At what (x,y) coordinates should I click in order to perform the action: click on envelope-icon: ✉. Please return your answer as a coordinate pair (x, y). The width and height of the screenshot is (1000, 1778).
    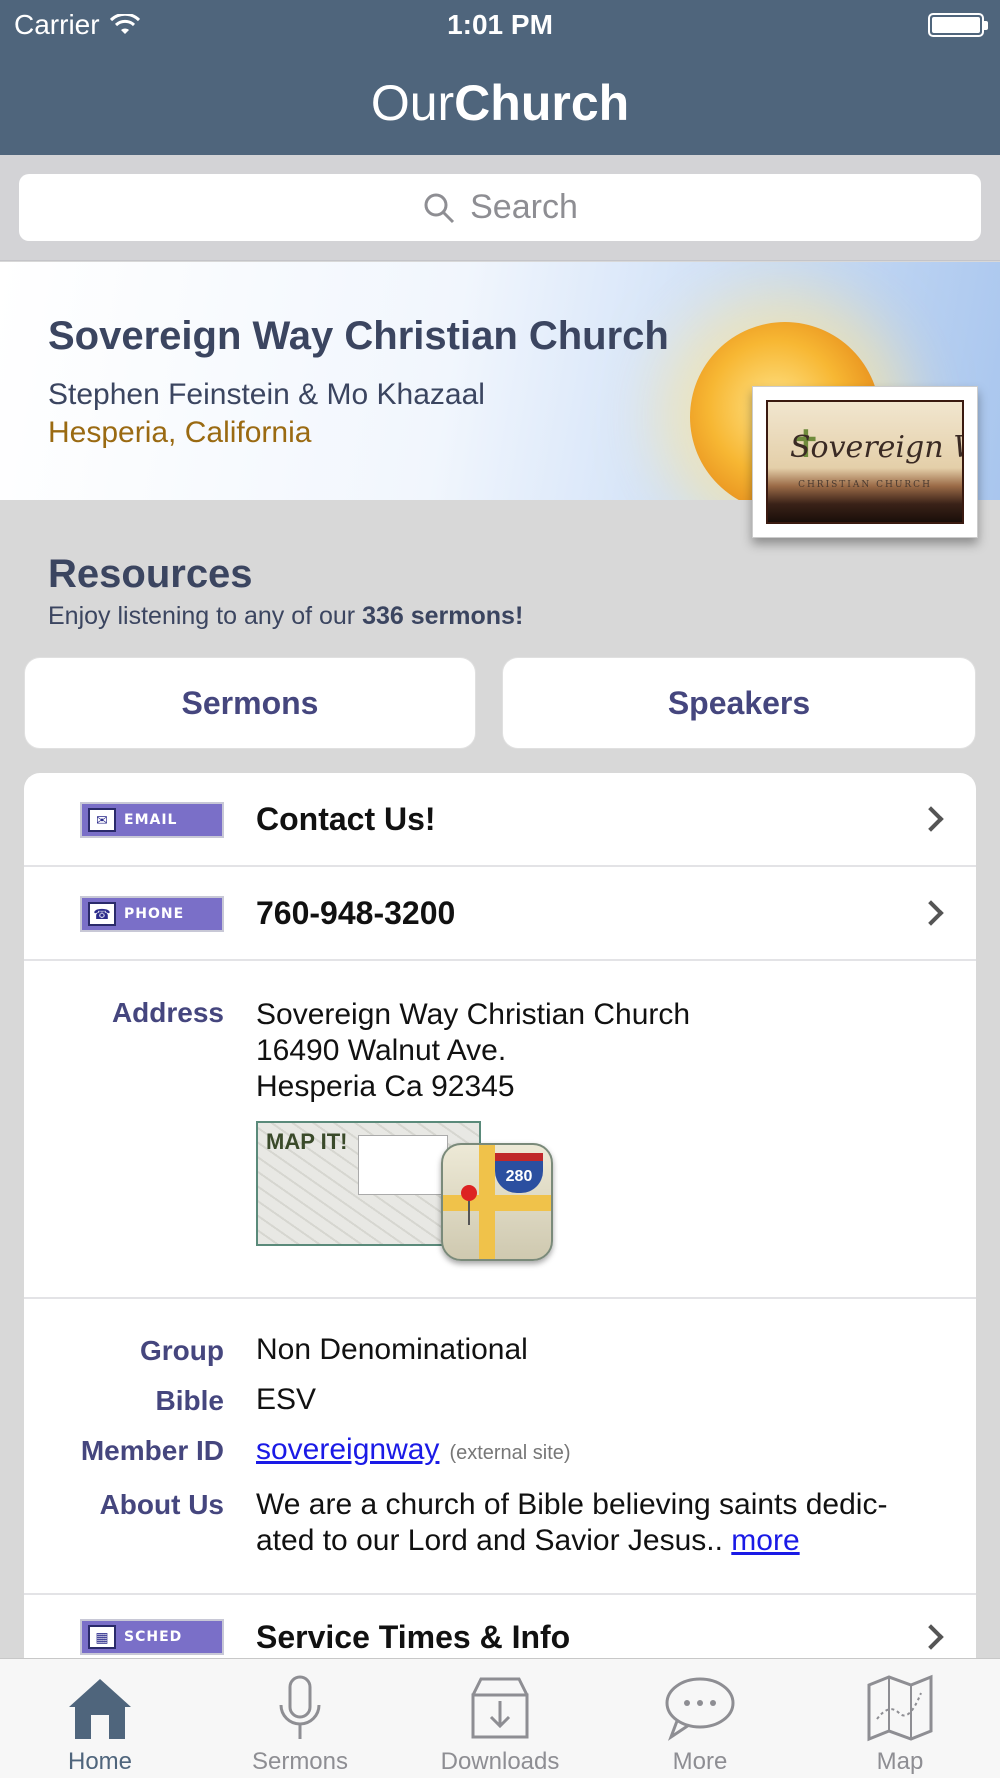
    Looking at the image, I should click on (102, 820).